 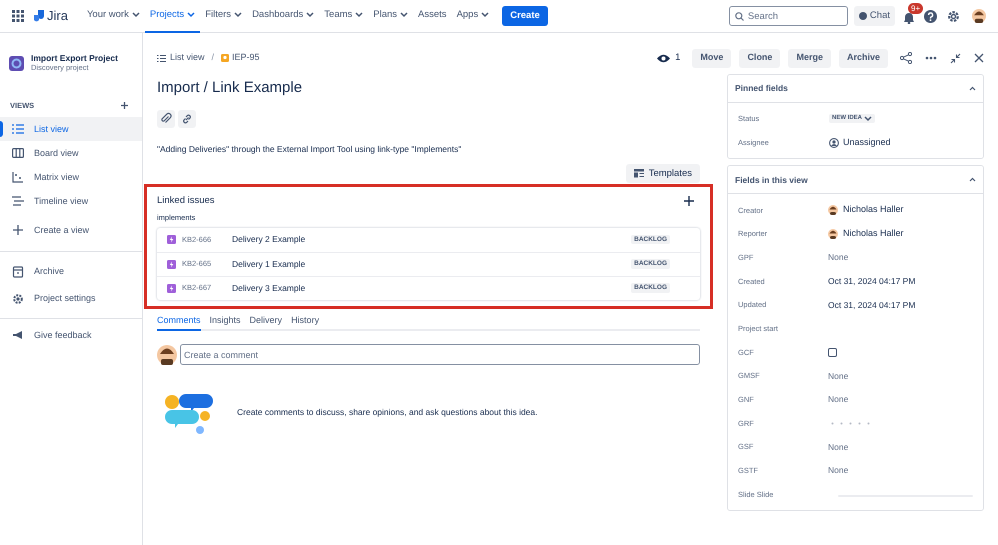 I want to click on watch-button: 1, so click(x=668, y=58).